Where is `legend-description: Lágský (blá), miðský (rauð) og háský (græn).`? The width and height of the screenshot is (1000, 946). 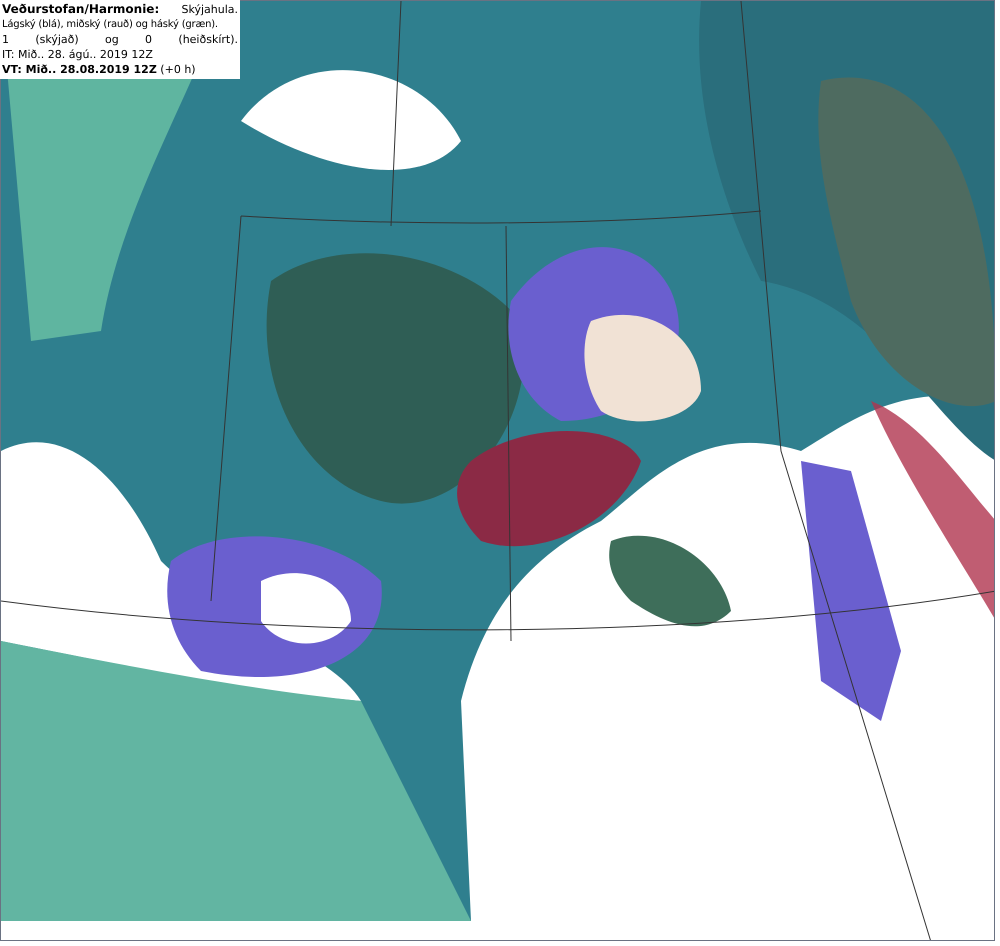
legend-description: Lágský (blá), miðský (rauð) og háský (græn). is located at coordinates (110, 25).